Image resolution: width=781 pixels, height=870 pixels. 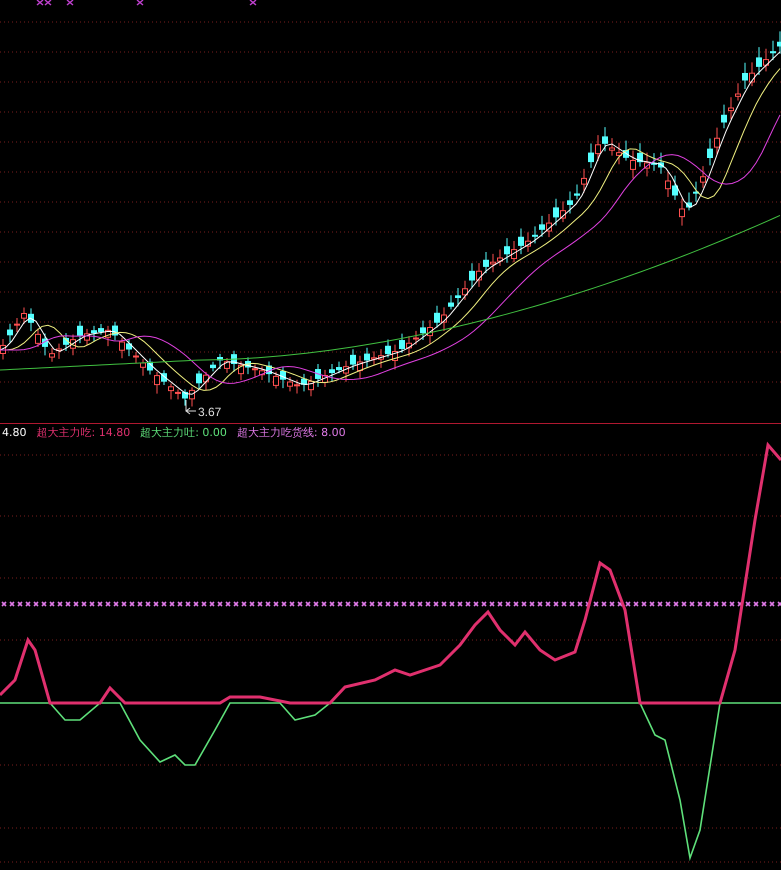 What do you see at coordinates (183, 432) in the screenshot?
I see `legend-label: 超大主力吐: 0.00` at bounding box center [183, 432].